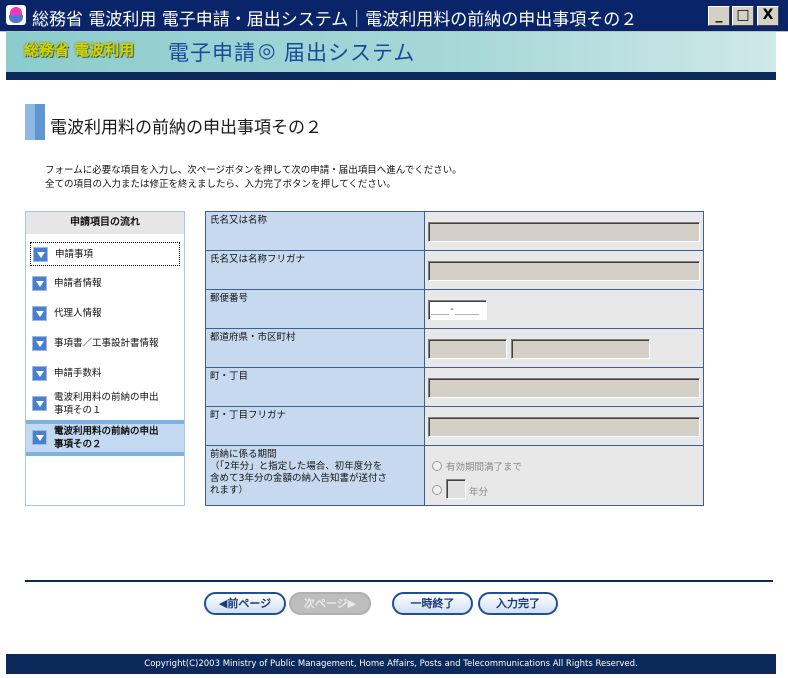 The image size is (788, 678). I want to click on town-kana-input, so click(564, 427).